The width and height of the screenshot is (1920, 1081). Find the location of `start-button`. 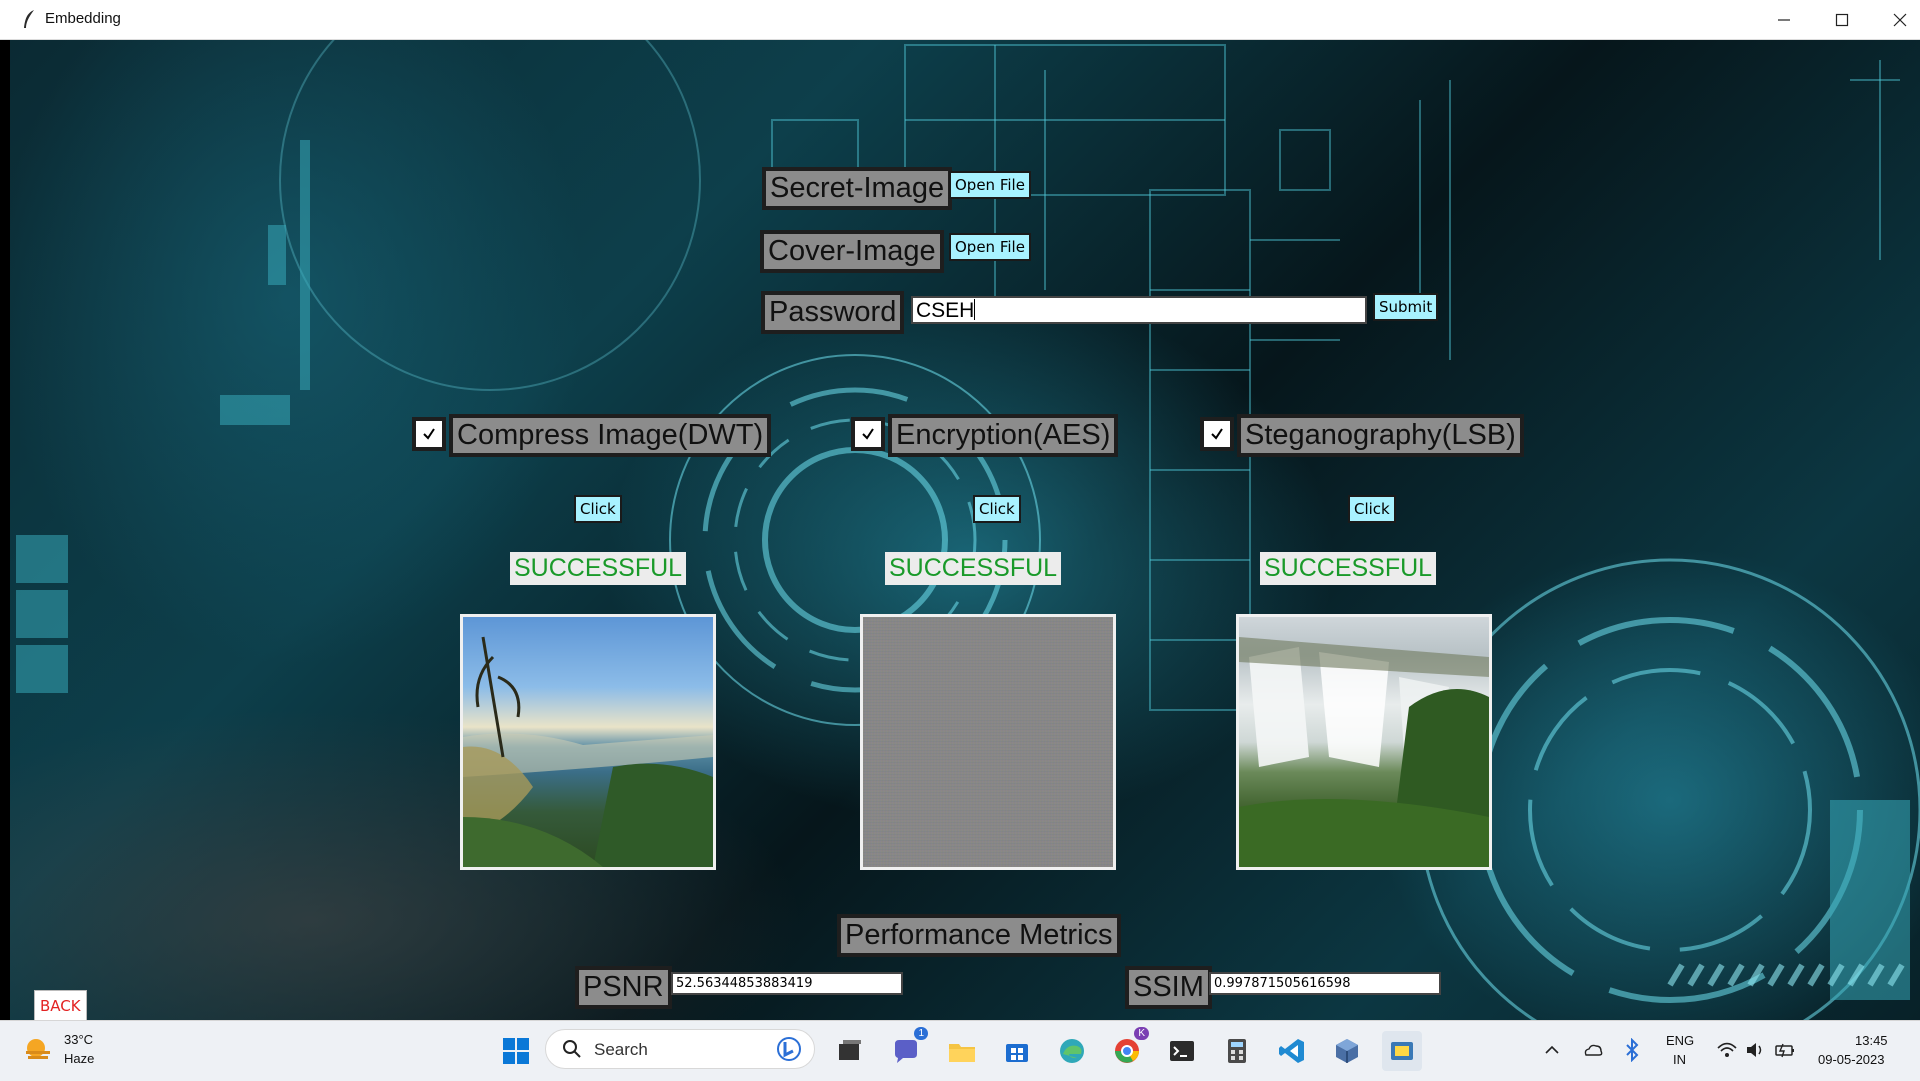

start-button is located at coordinates (516, 1051).